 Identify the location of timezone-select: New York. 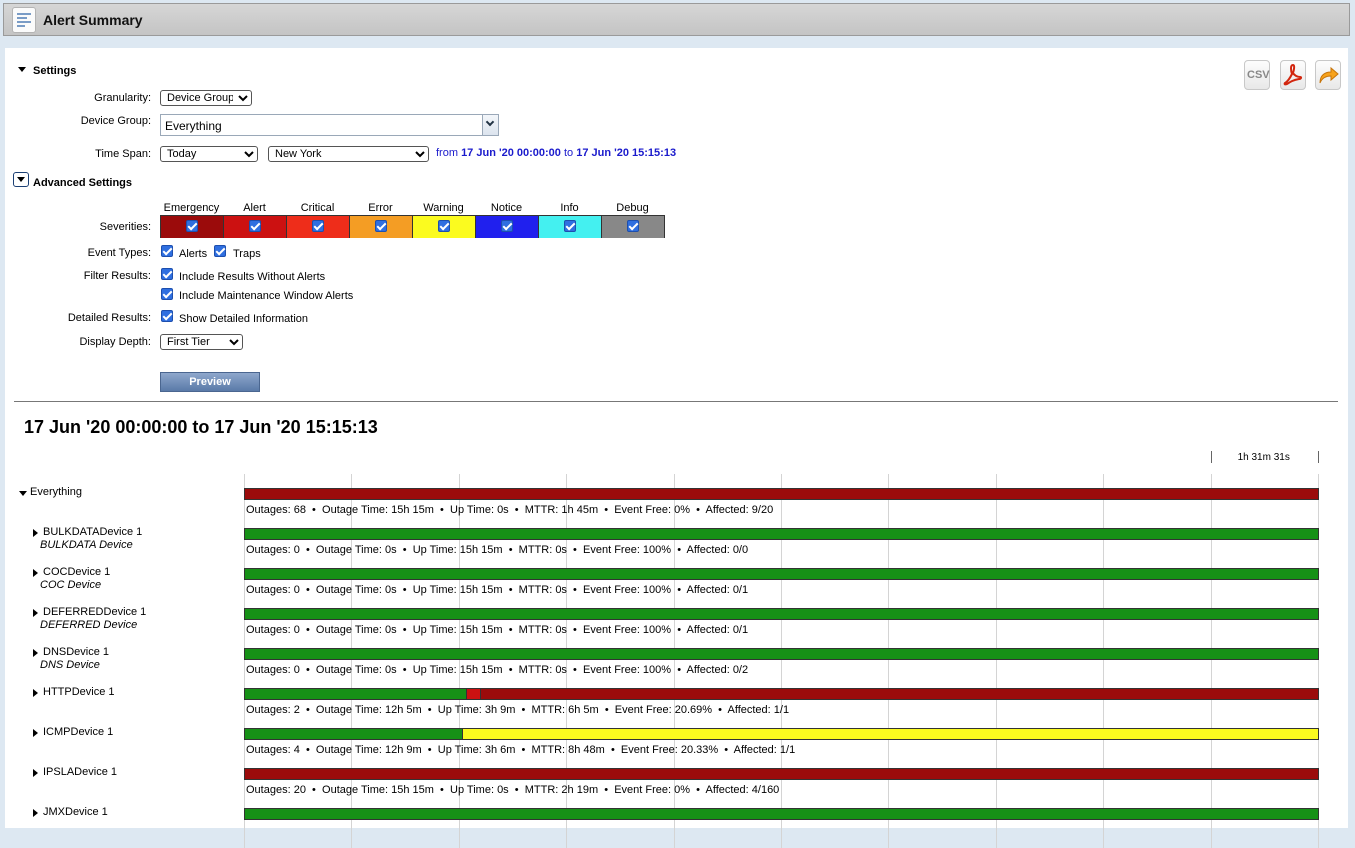
(348, 154).